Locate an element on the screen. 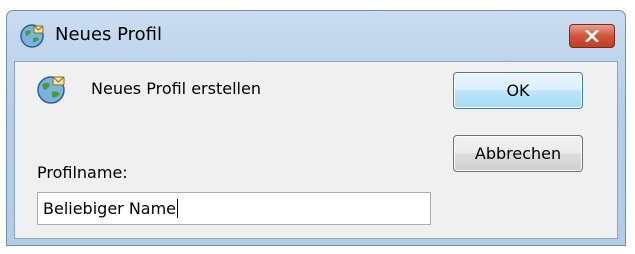 The image size is (635, 254). window-title: Neues Profil is located at coordinates (109, 34).